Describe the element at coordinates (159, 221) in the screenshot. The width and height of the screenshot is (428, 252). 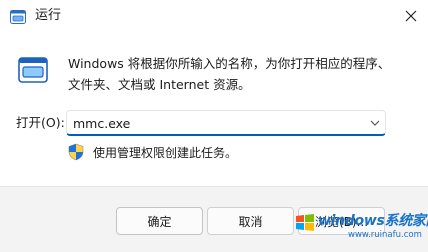
I see `ok-button: 确定` at that location.